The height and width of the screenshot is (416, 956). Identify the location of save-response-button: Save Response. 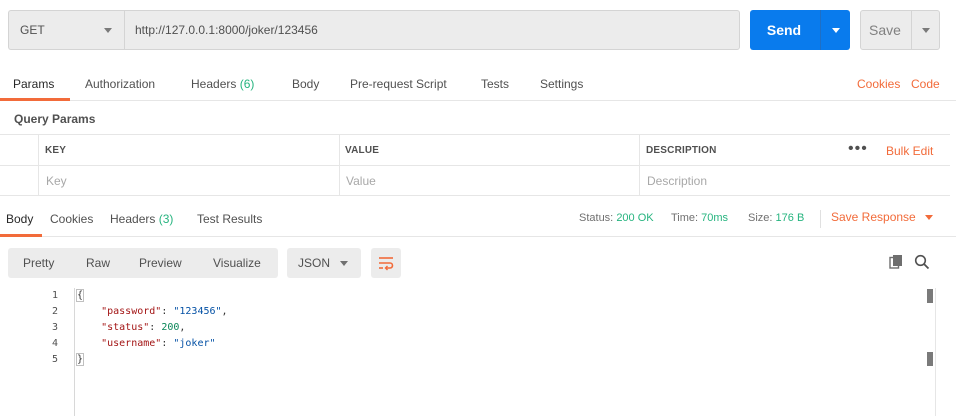
(882, 219).